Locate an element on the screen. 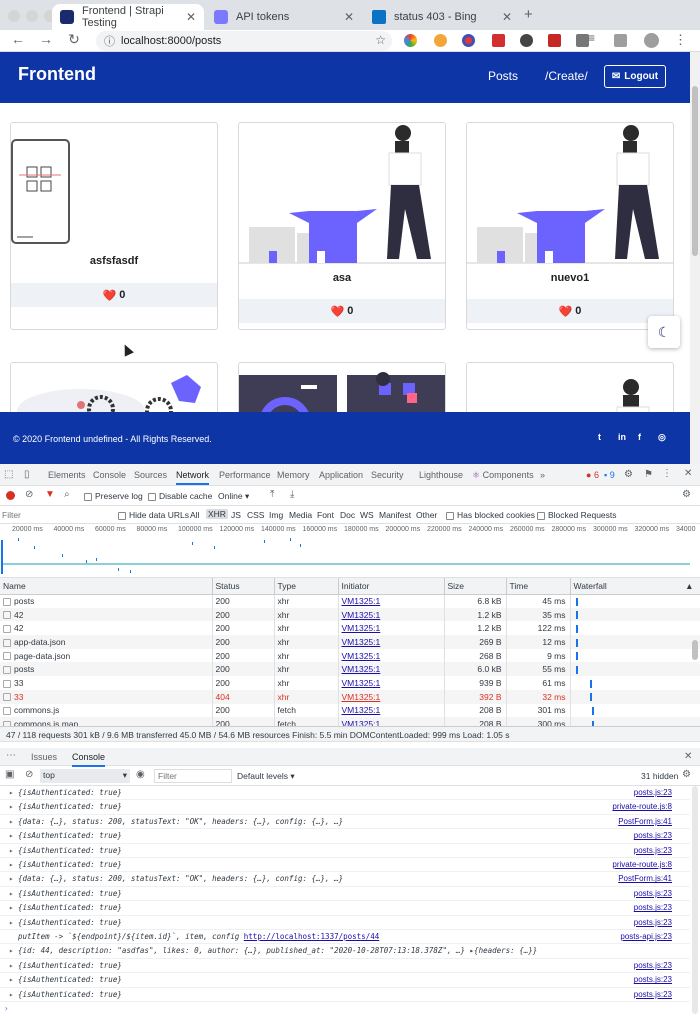 This screenshot has height=1018, width=700. close-devtools-icon: ✕ is located at coordinates (688, 473).